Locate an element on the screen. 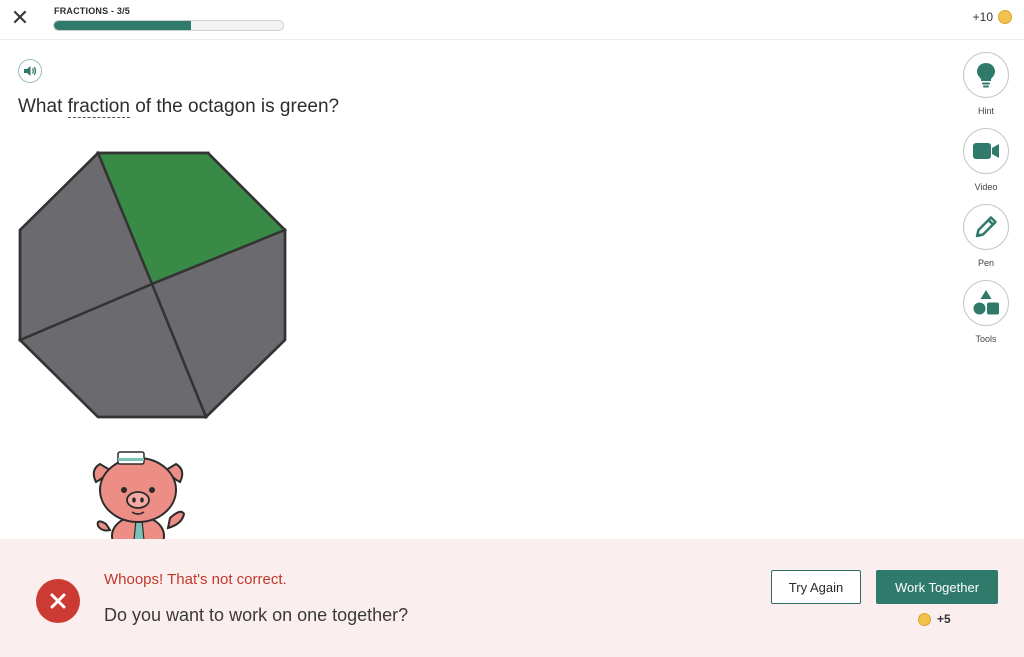 The height and width of the screenshot is (657, 1024). glossary-term: fraction is located at coordinates (98, 107).